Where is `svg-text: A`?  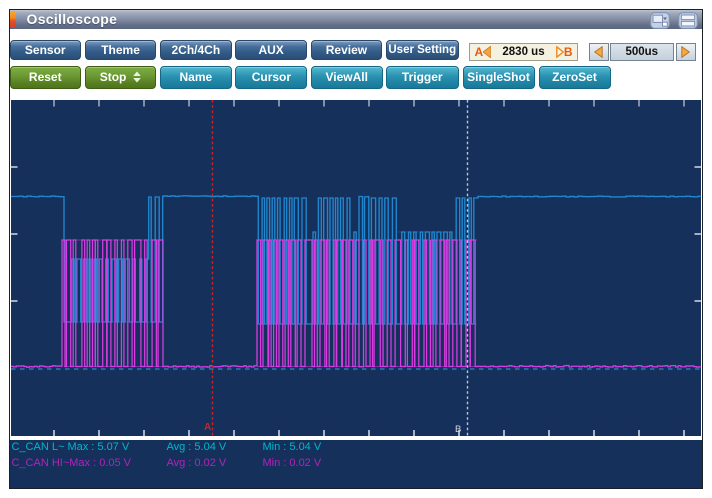 svg-text: A is located at coordinates (207, 427).